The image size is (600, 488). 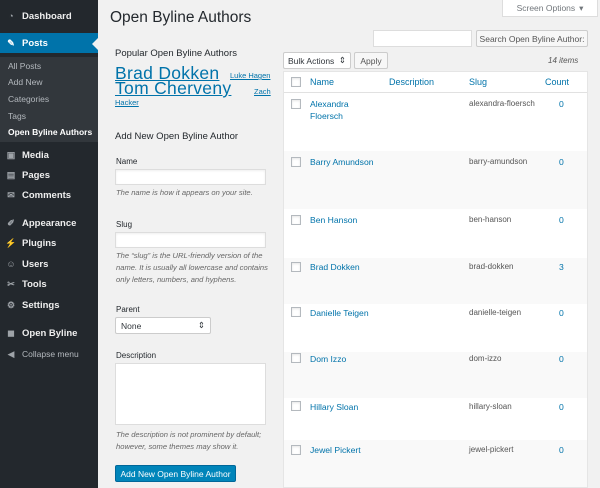 What do you see at coordinates (422, 38) in the screenshot?
I see `search-input` at bounding box center [422, 38].